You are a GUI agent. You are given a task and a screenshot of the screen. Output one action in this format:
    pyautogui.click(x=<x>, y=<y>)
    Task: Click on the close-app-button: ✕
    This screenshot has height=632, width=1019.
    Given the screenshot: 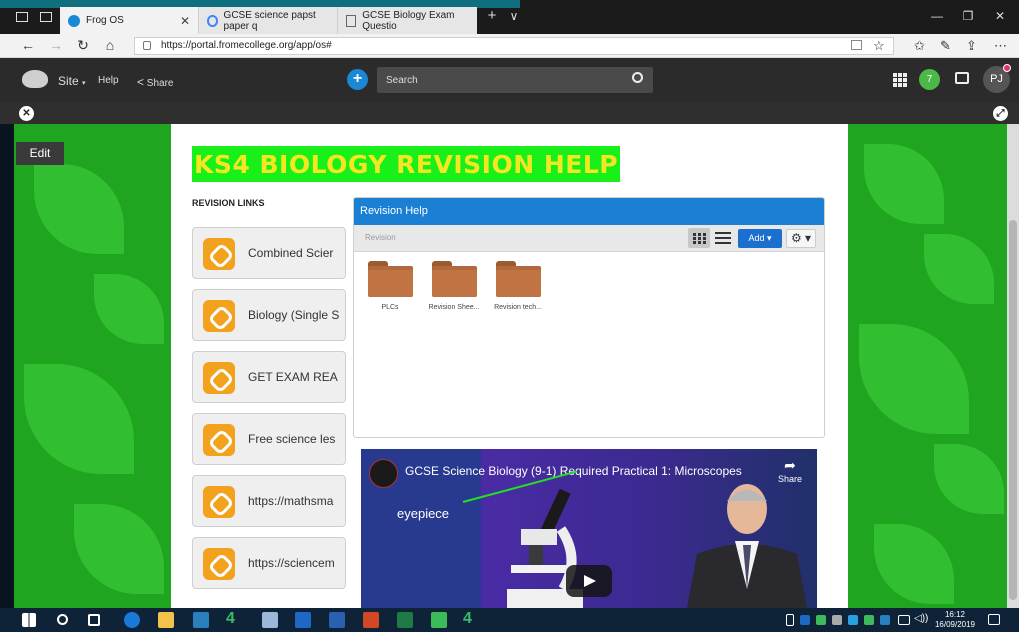 What is the action you would take?
    pyautogui.click(x=26, y=113)
    